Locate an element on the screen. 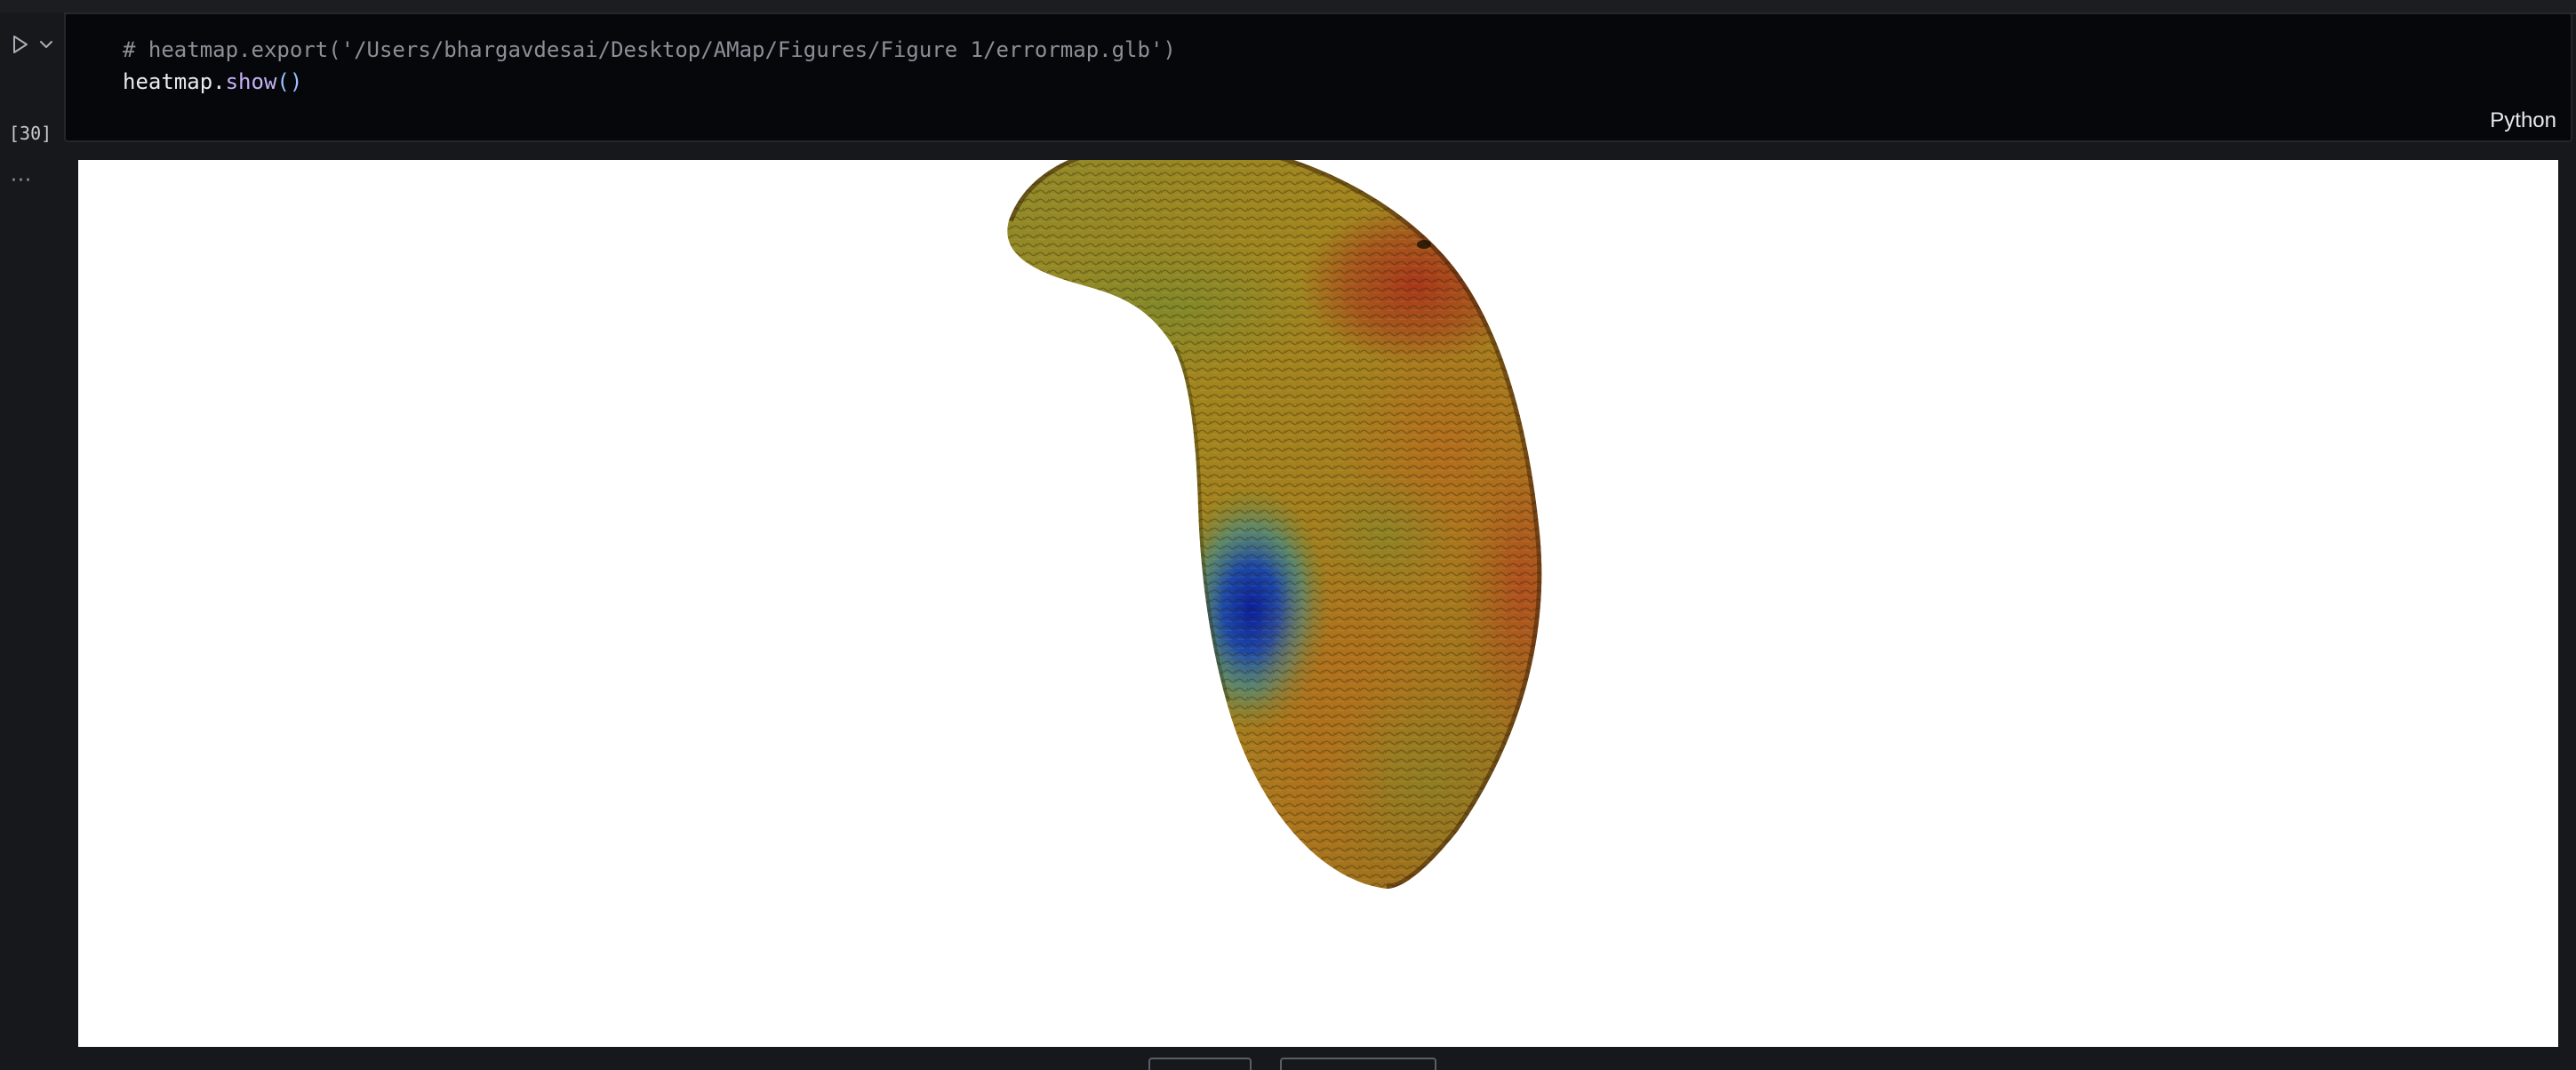 This screenshot has width=2576, height=1070. chevron-down-icon is located at coordinates (46, 44).